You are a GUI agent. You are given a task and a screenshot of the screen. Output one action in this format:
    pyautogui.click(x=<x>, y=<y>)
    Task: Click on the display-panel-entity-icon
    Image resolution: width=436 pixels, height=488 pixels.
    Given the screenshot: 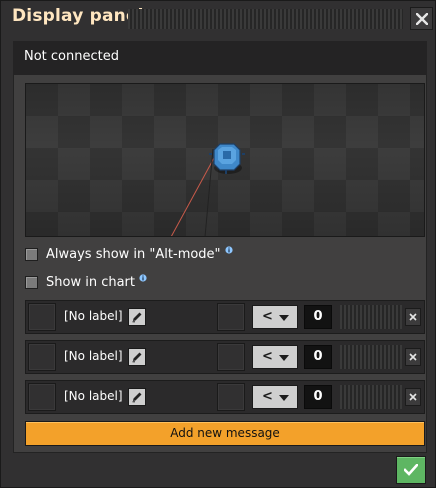 What is the action you would take?
    pyautogui.click(x=227, y=158)
    